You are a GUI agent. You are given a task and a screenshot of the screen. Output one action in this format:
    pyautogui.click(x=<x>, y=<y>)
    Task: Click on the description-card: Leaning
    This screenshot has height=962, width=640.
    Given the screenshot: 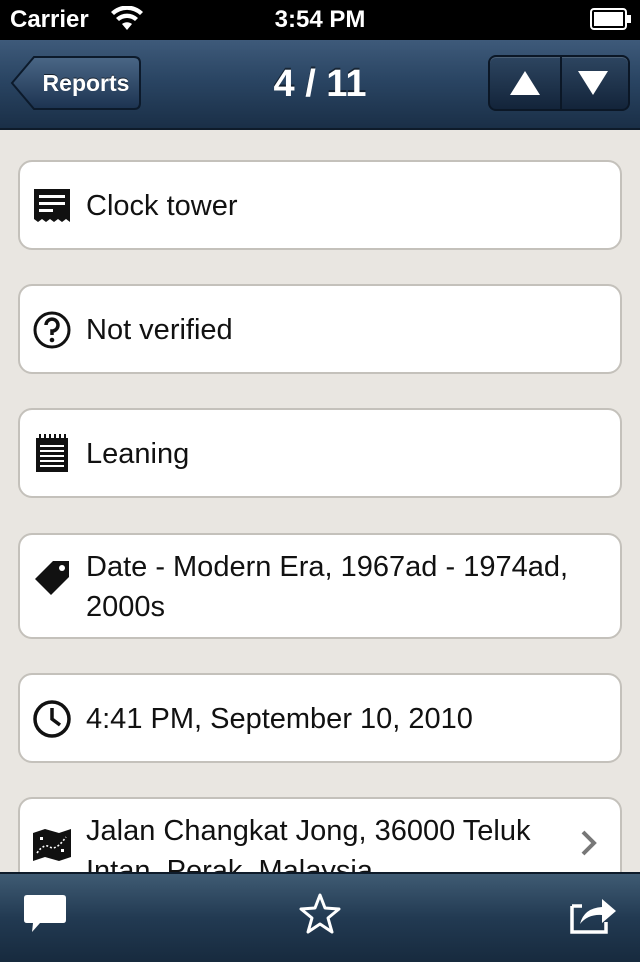 What is the action you would take?
    pyautogui.click(x=320, y=453)
    